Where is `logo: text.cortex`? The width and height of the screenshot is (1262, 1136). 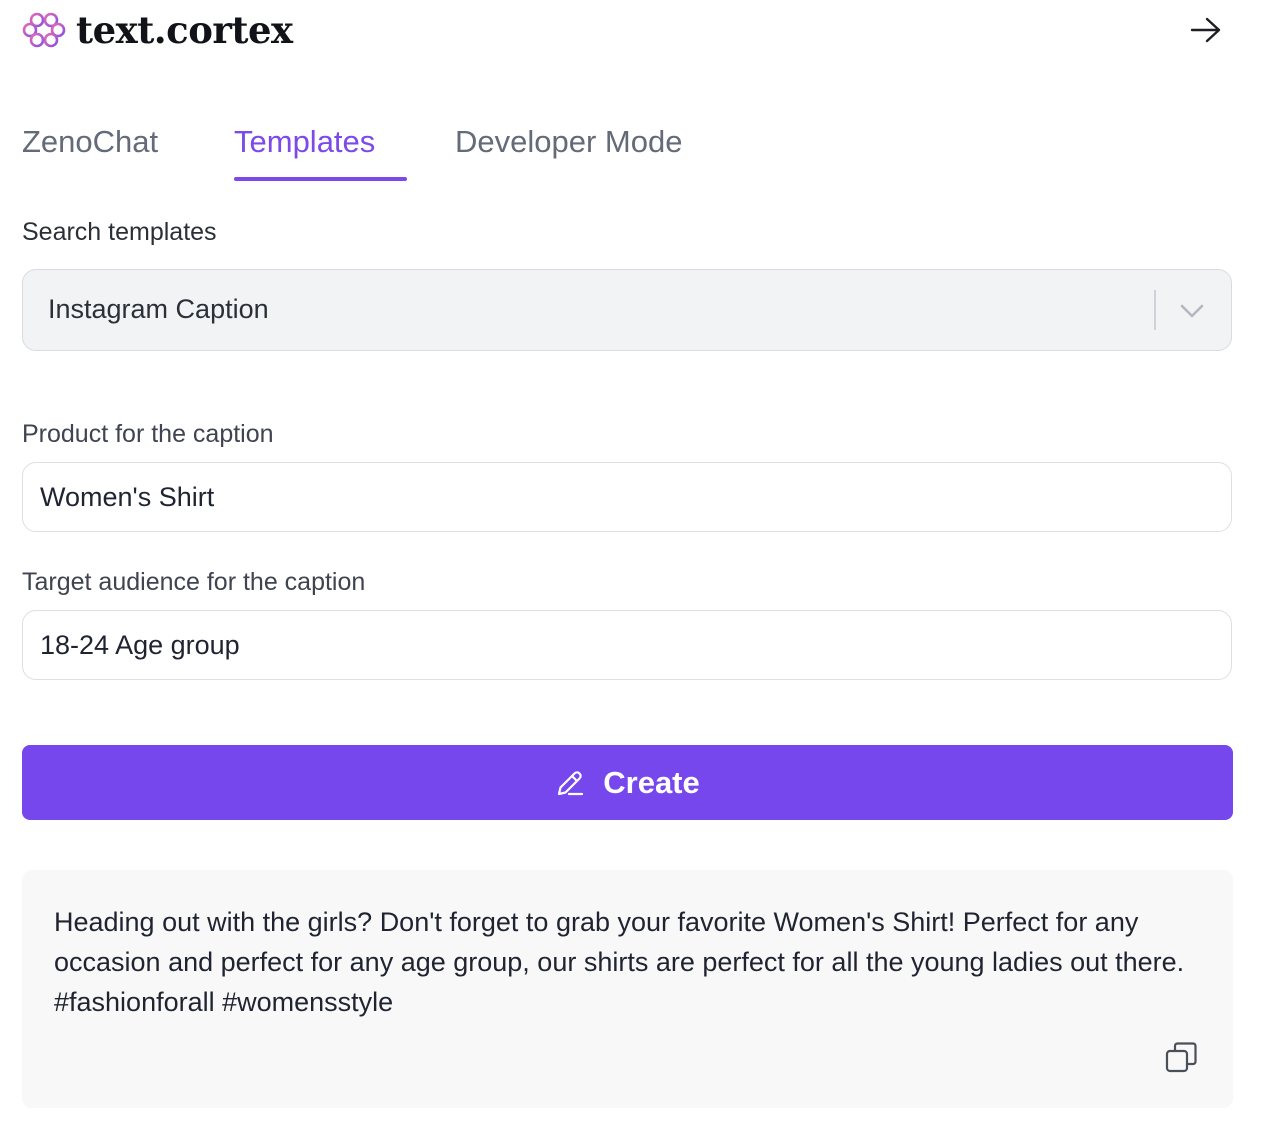
logo: text.cortex is located at coordinates (157, 30).